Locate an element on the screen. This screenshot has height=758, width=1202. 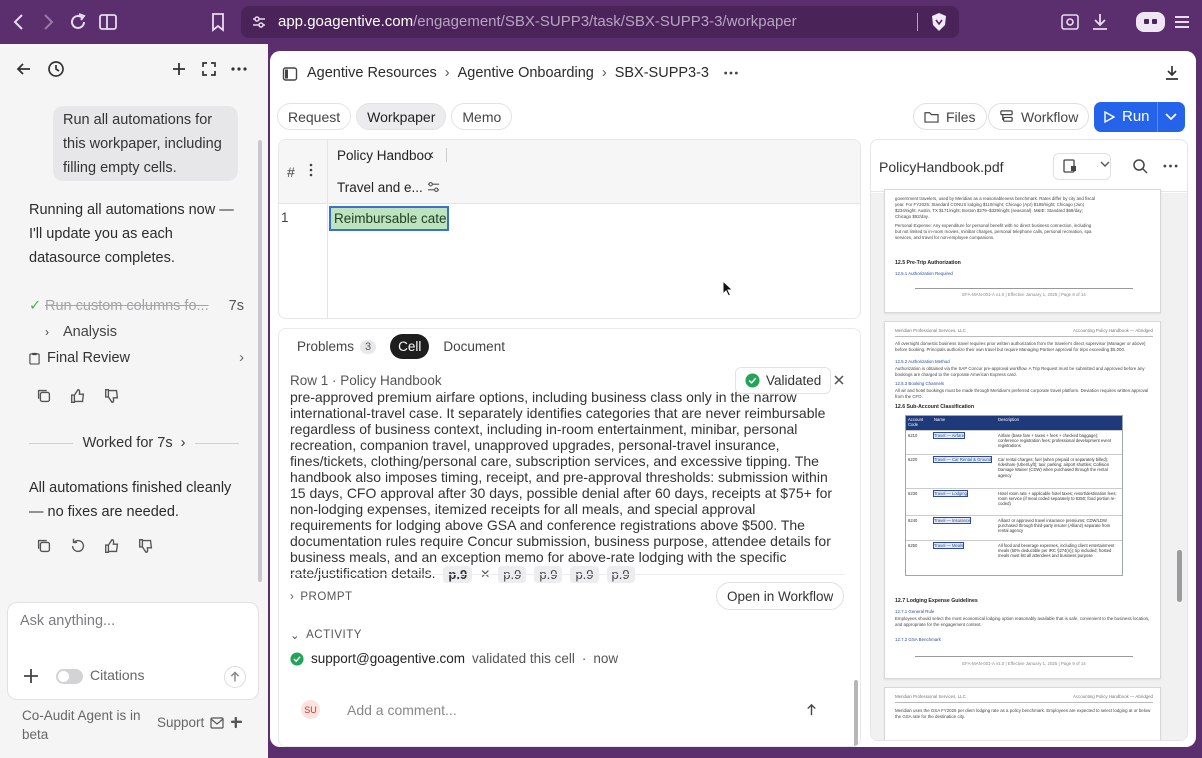
tab-request: Request is located at coordinates (314, 116).